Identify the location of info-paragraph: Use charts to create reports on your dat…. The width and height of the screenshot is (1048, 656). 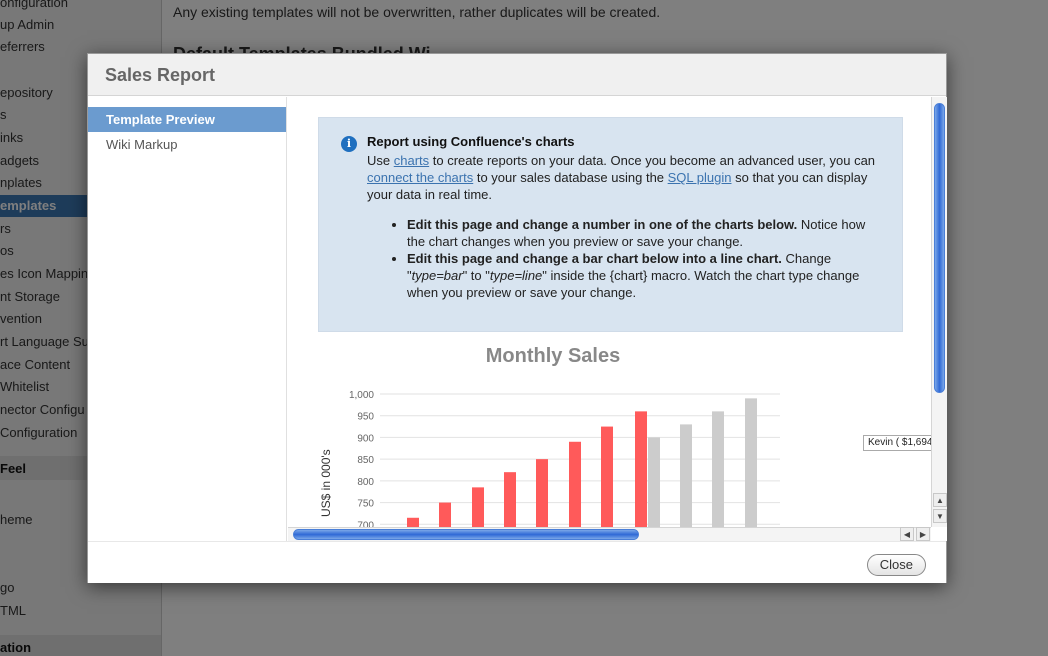
(621, 177).